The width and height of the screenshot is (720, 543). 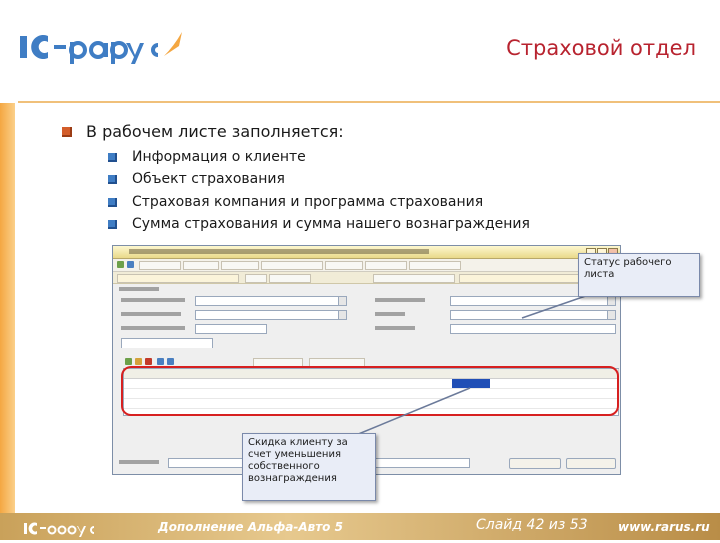 What do you see at coordinates (639, 275) in the screenshot?
I see `status-callout: Статус рабочего листа` at bounding box center [639, 275].